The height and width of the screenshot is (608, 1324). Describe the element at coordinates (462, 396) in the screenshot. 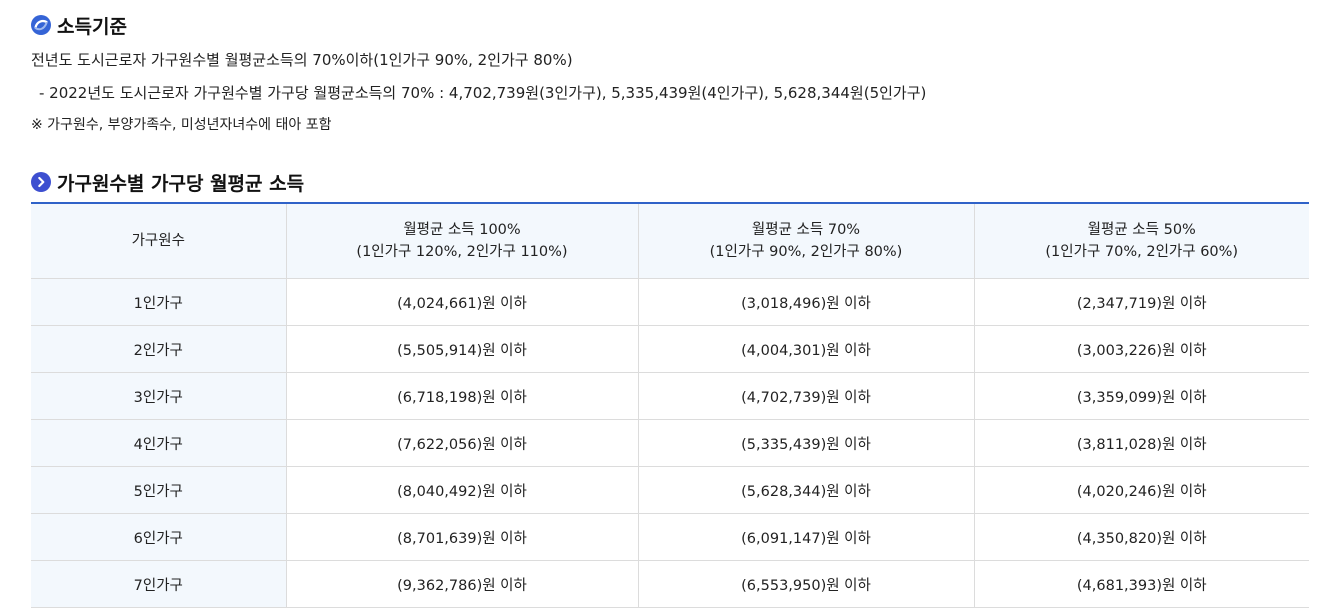

I see `cell-income-100: (6,718,198)원 이하` at that location.